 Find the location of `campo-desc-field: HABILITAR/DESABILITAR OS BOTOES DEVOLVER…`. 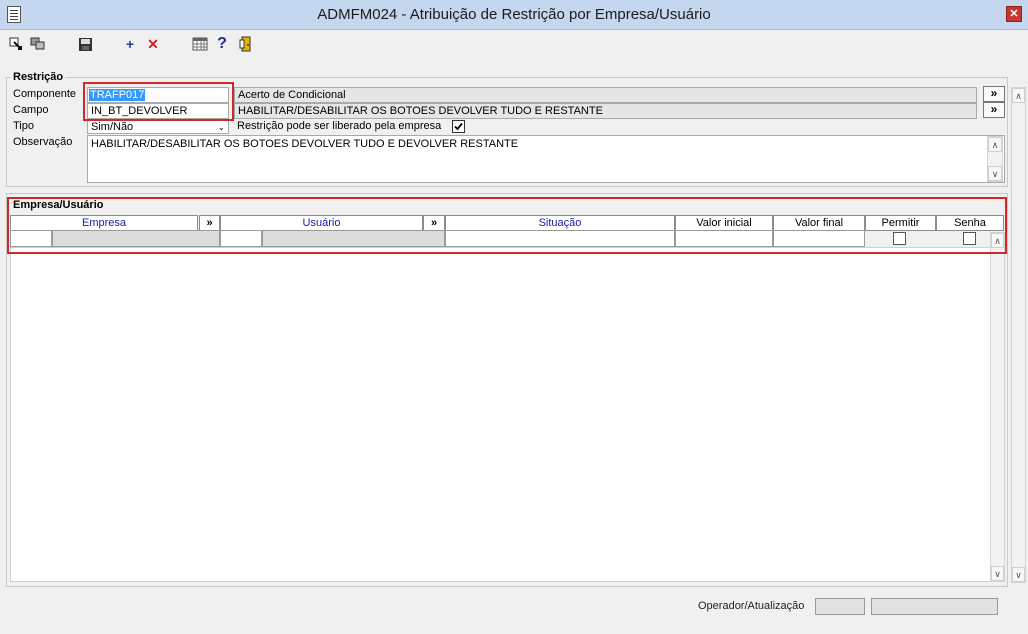

campo-desc-field: HABILITAR/DESABILITAR OS BOTOES DEVOLVER… is located at coordinates (605, 111).